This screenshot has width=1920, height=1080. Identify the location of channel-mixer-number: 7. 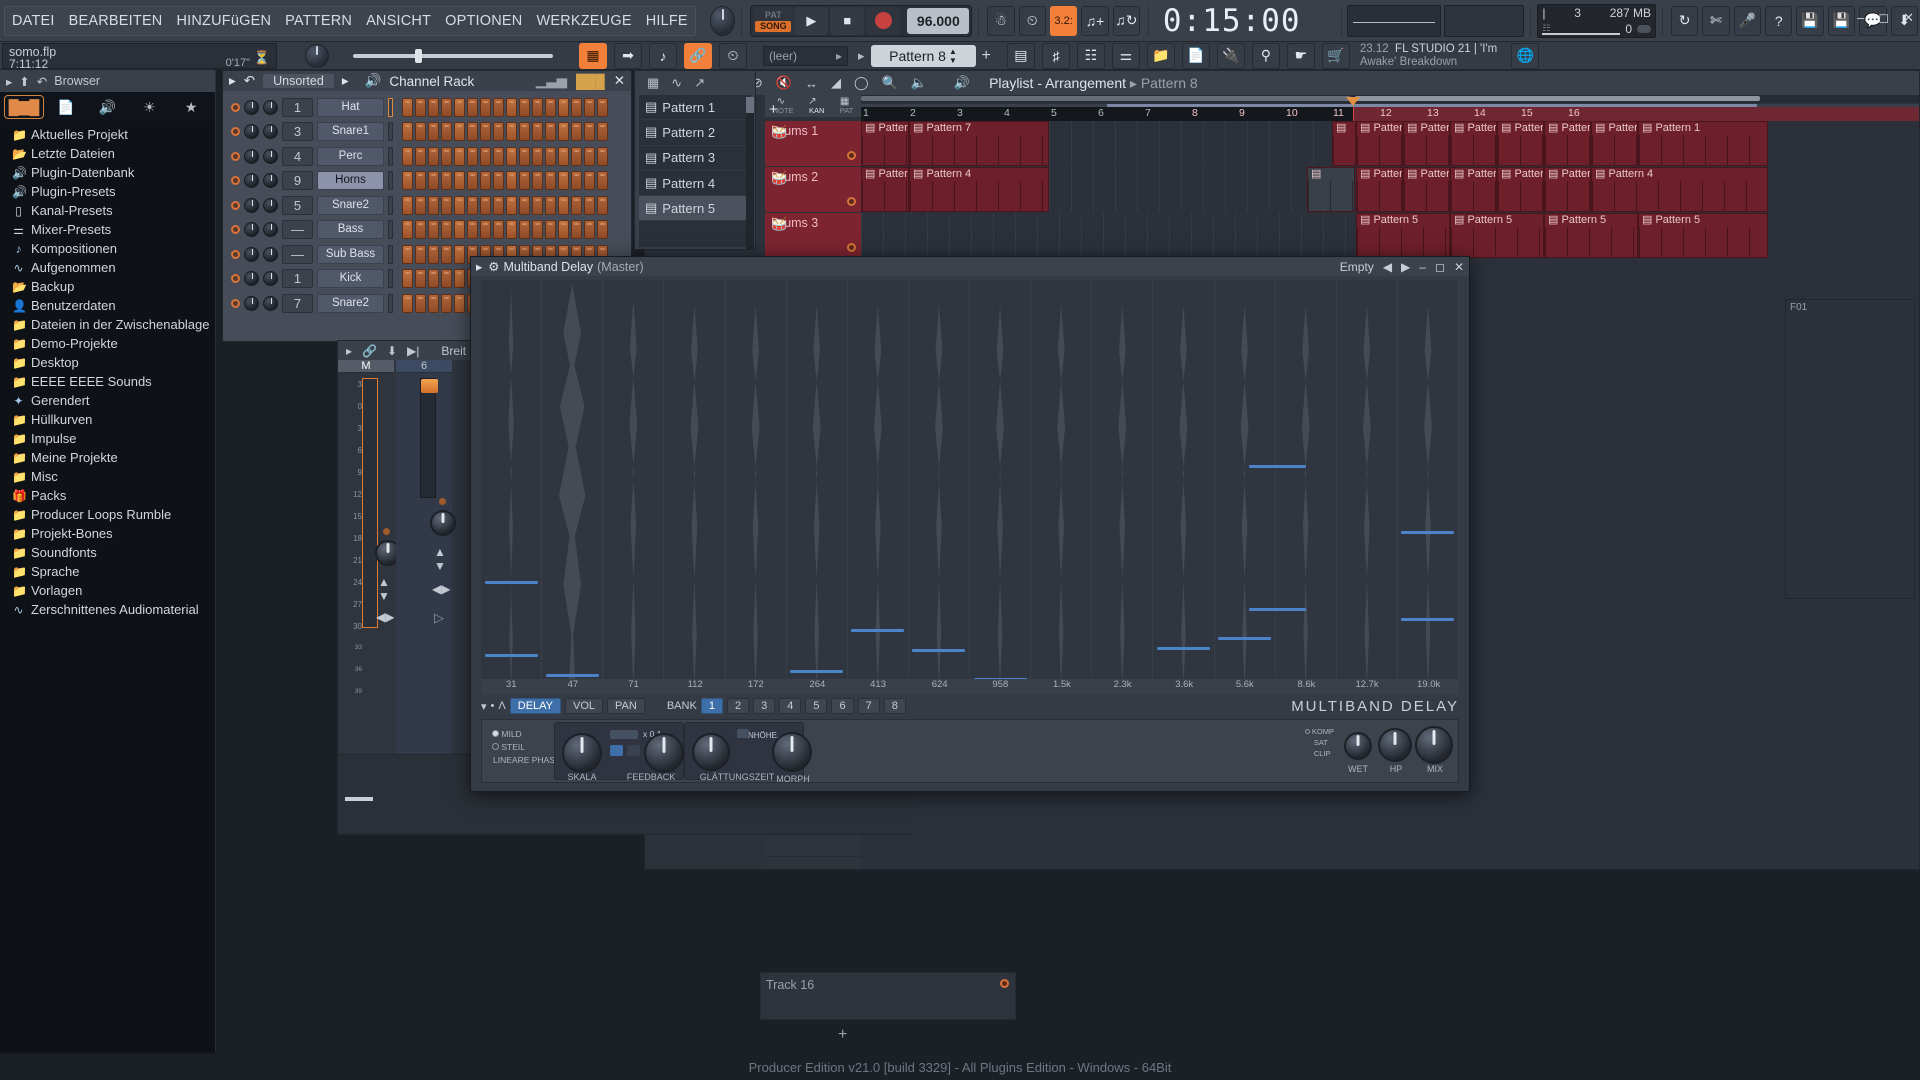
(297, 303).